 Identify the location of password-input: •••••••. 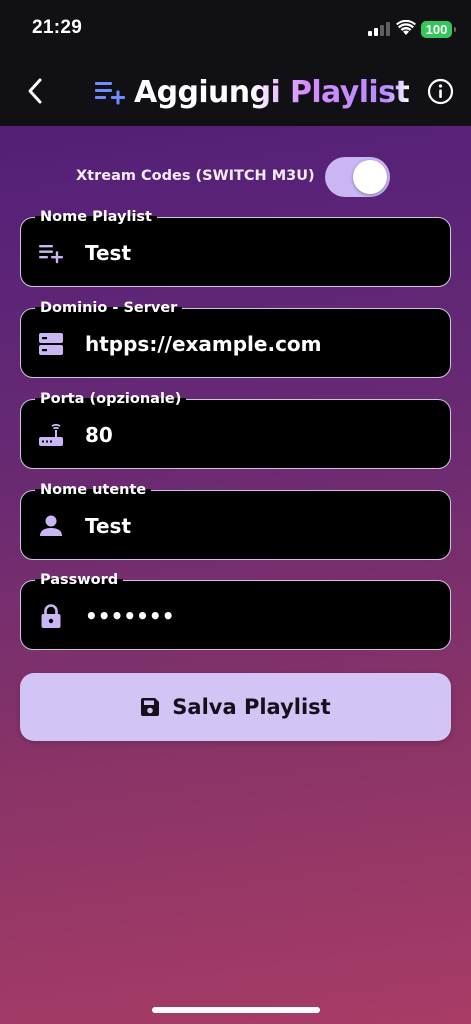
(255, 616).